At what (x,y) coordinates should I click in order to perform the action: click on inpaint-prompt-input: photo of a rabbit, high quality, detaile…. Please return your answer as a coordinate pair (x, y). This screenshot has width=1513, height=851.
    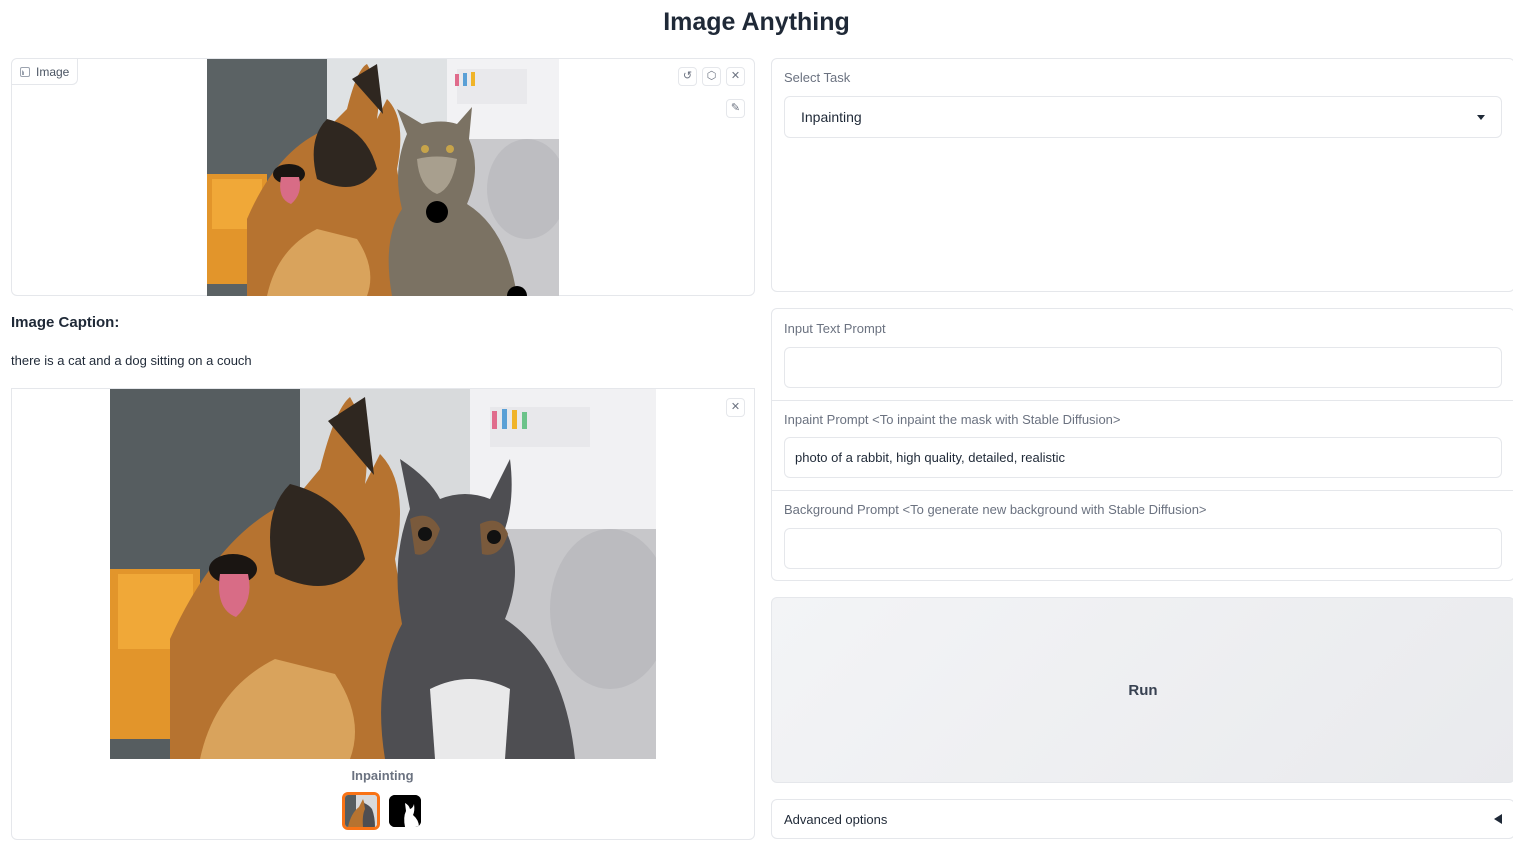
    Looking at the image, I should click on (1143, 457).